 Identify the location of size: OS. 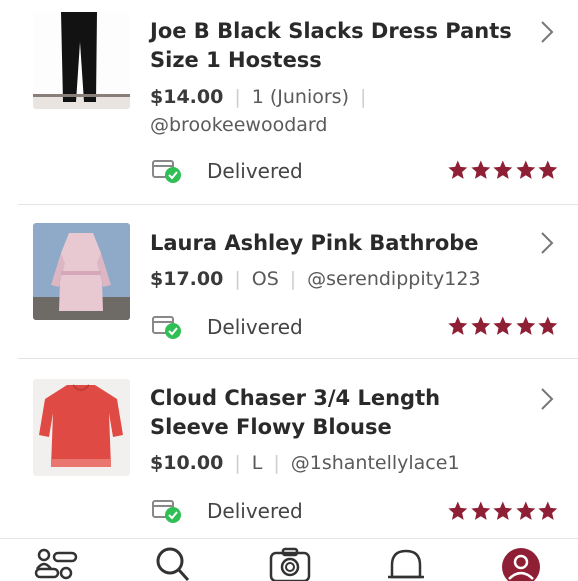
(265, 279).